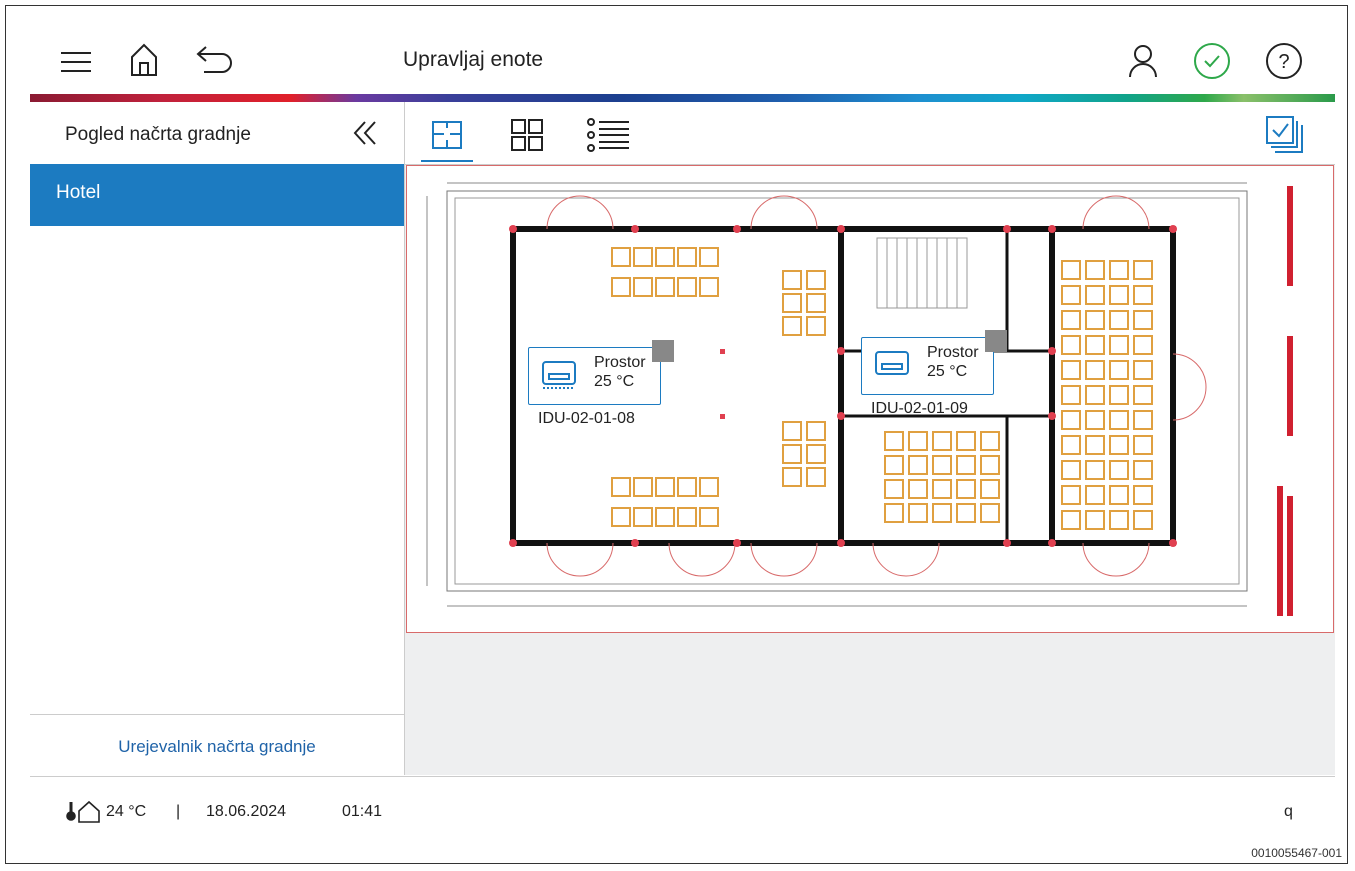  What do you see at coordinates (1143, 61) in the screenshot?
I see `user-icon` at bounding box center [1143, 61].